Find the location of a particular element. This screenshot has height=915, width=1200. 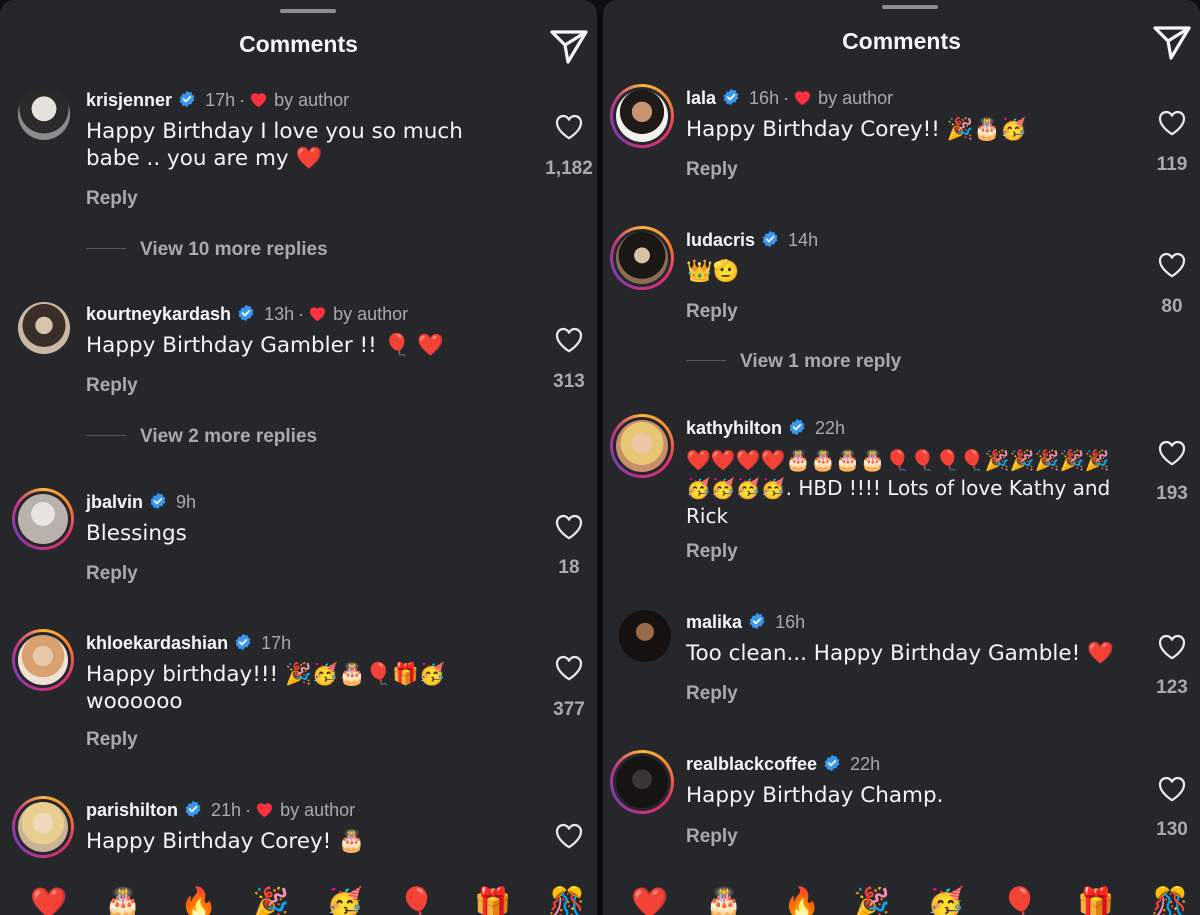

comment-text: Happy birthday!!! 🎉🥳🎂🎈🎁🥳 woooooo is located at coordinates (266, 688).